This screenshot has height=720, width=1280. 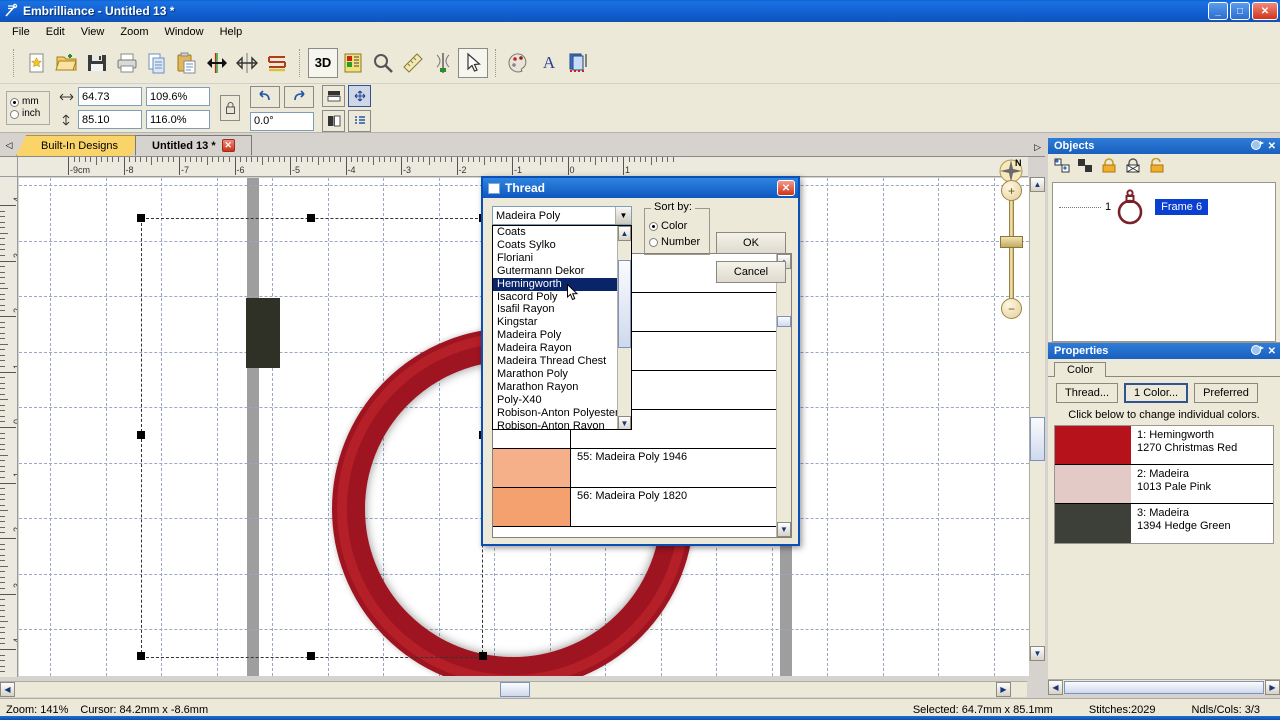 I want to click on thread-scroll-thumb, so click(x=784, y=321).